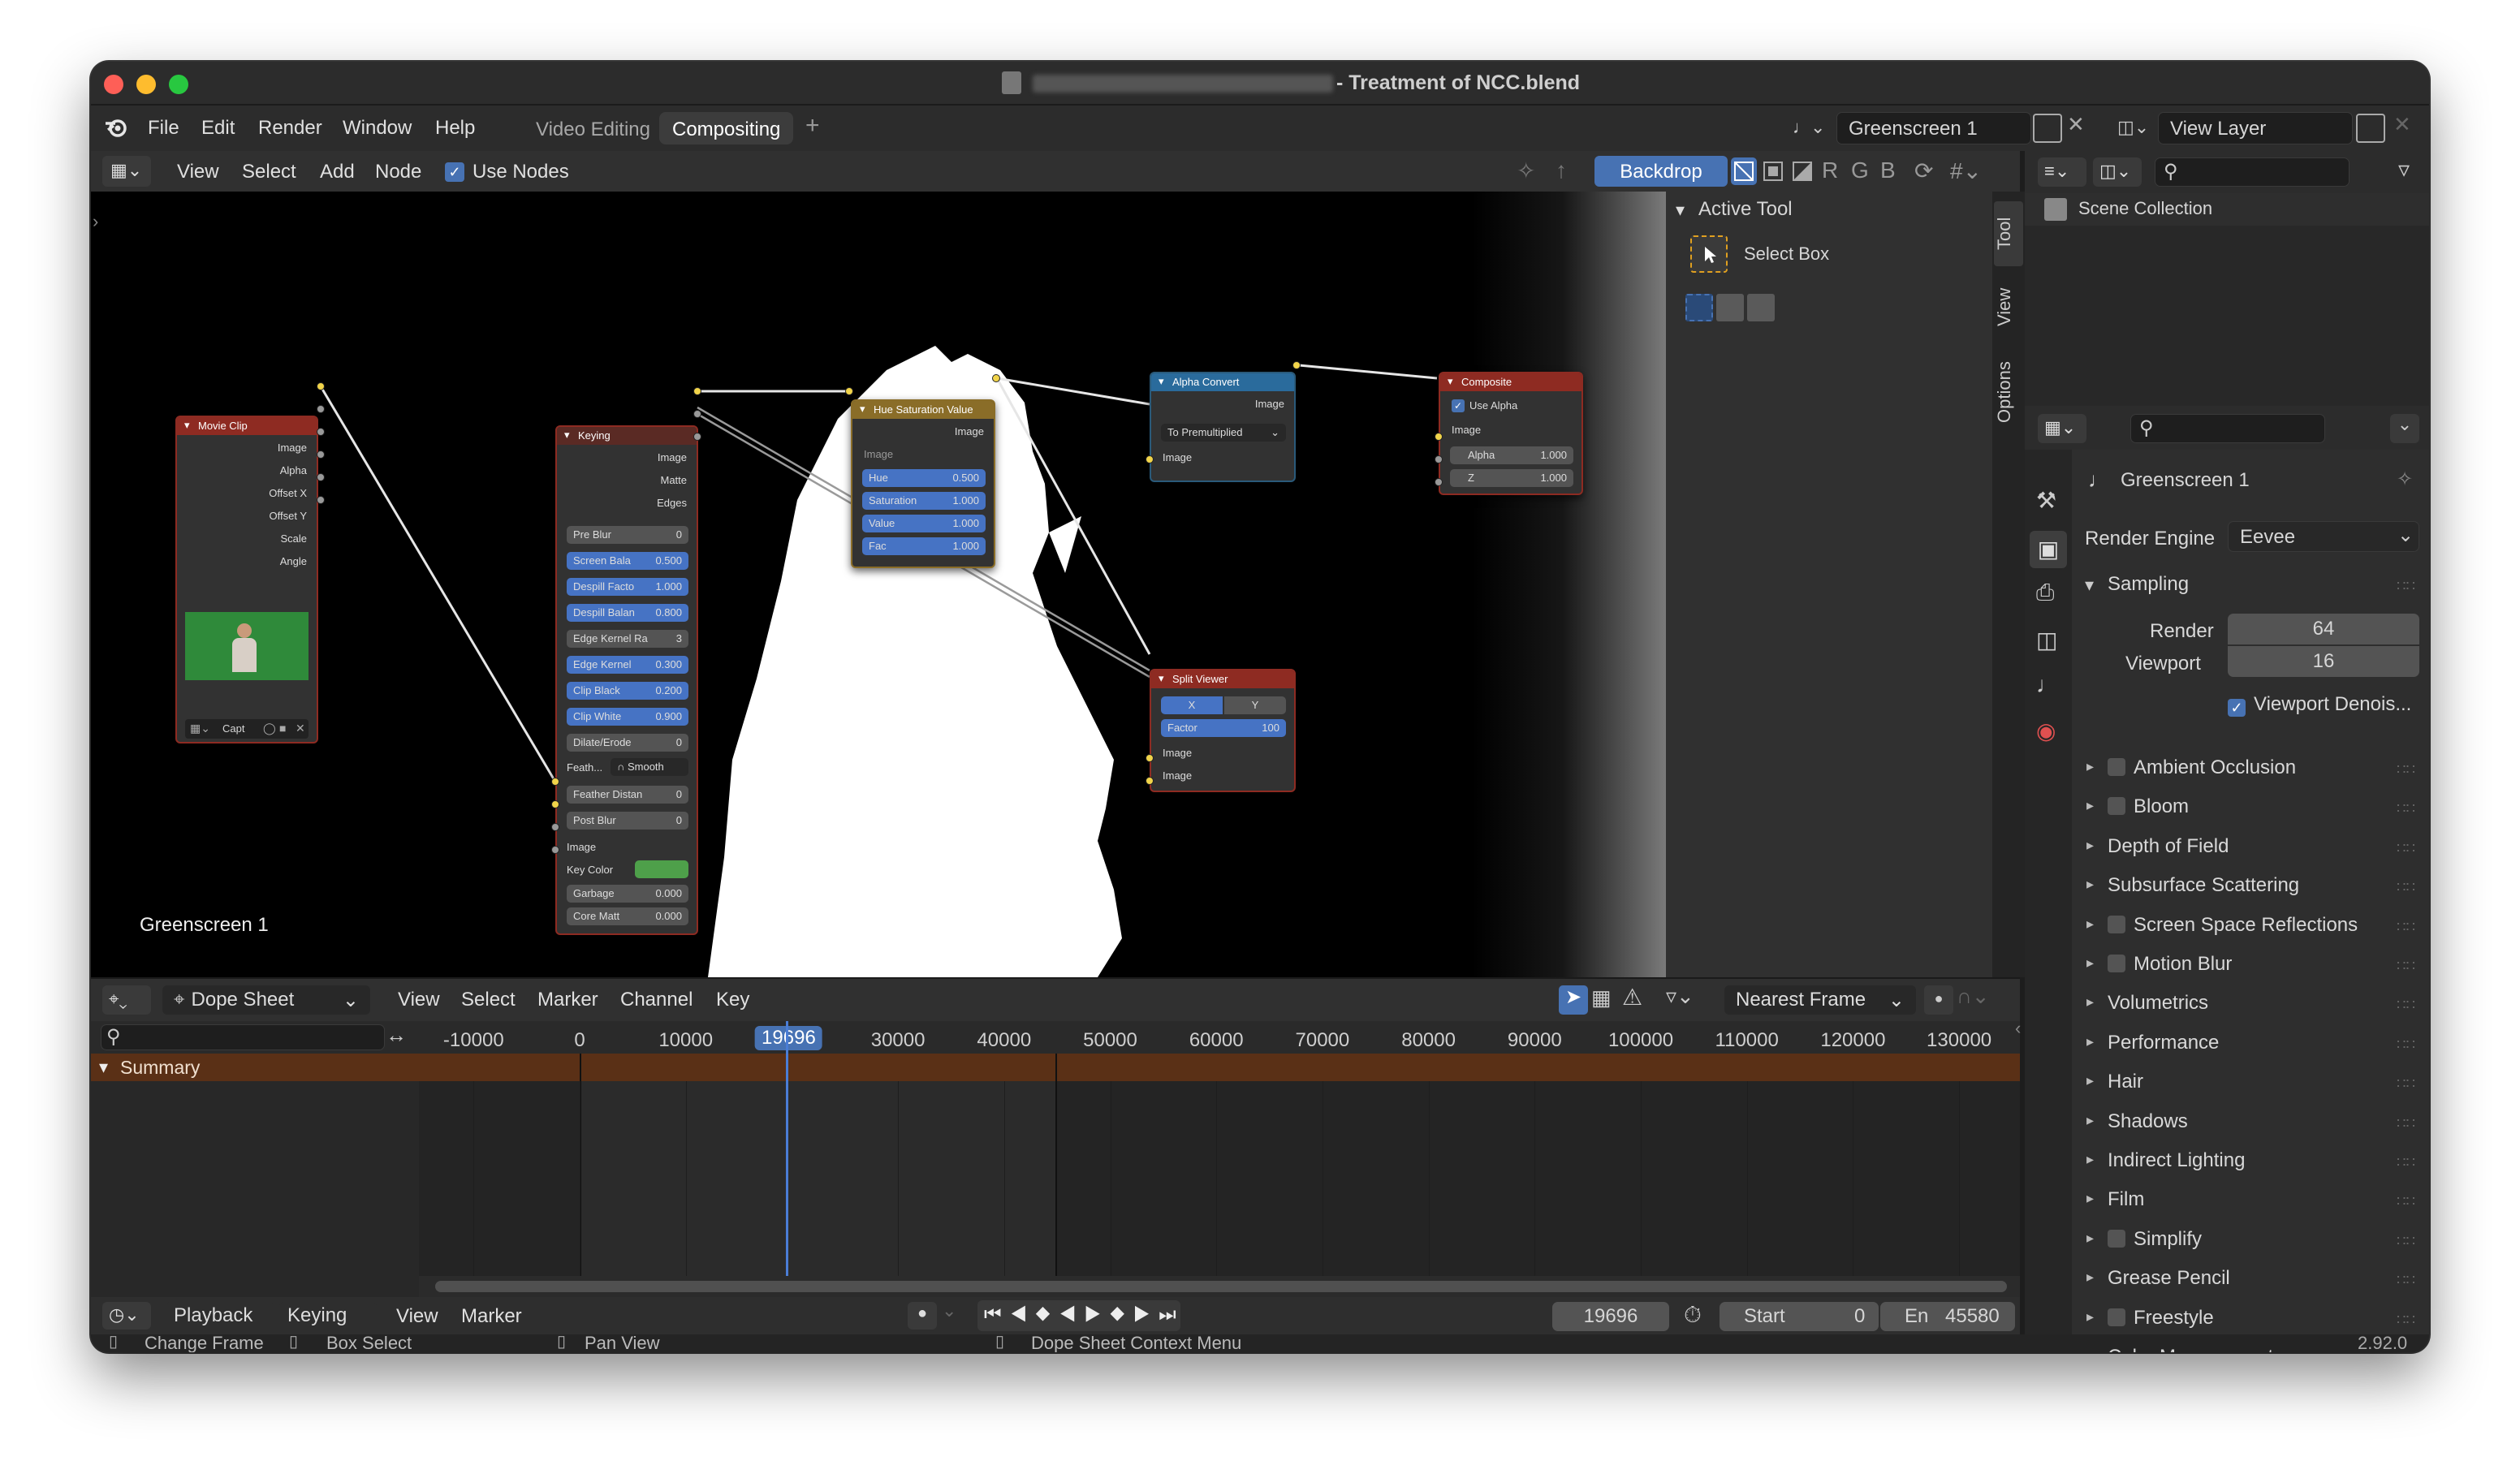 The image size is (2520, 1474). Describe the element at coordinates (1773, 171) in the screenshot. I see `backdrop-color-icon` at that location.